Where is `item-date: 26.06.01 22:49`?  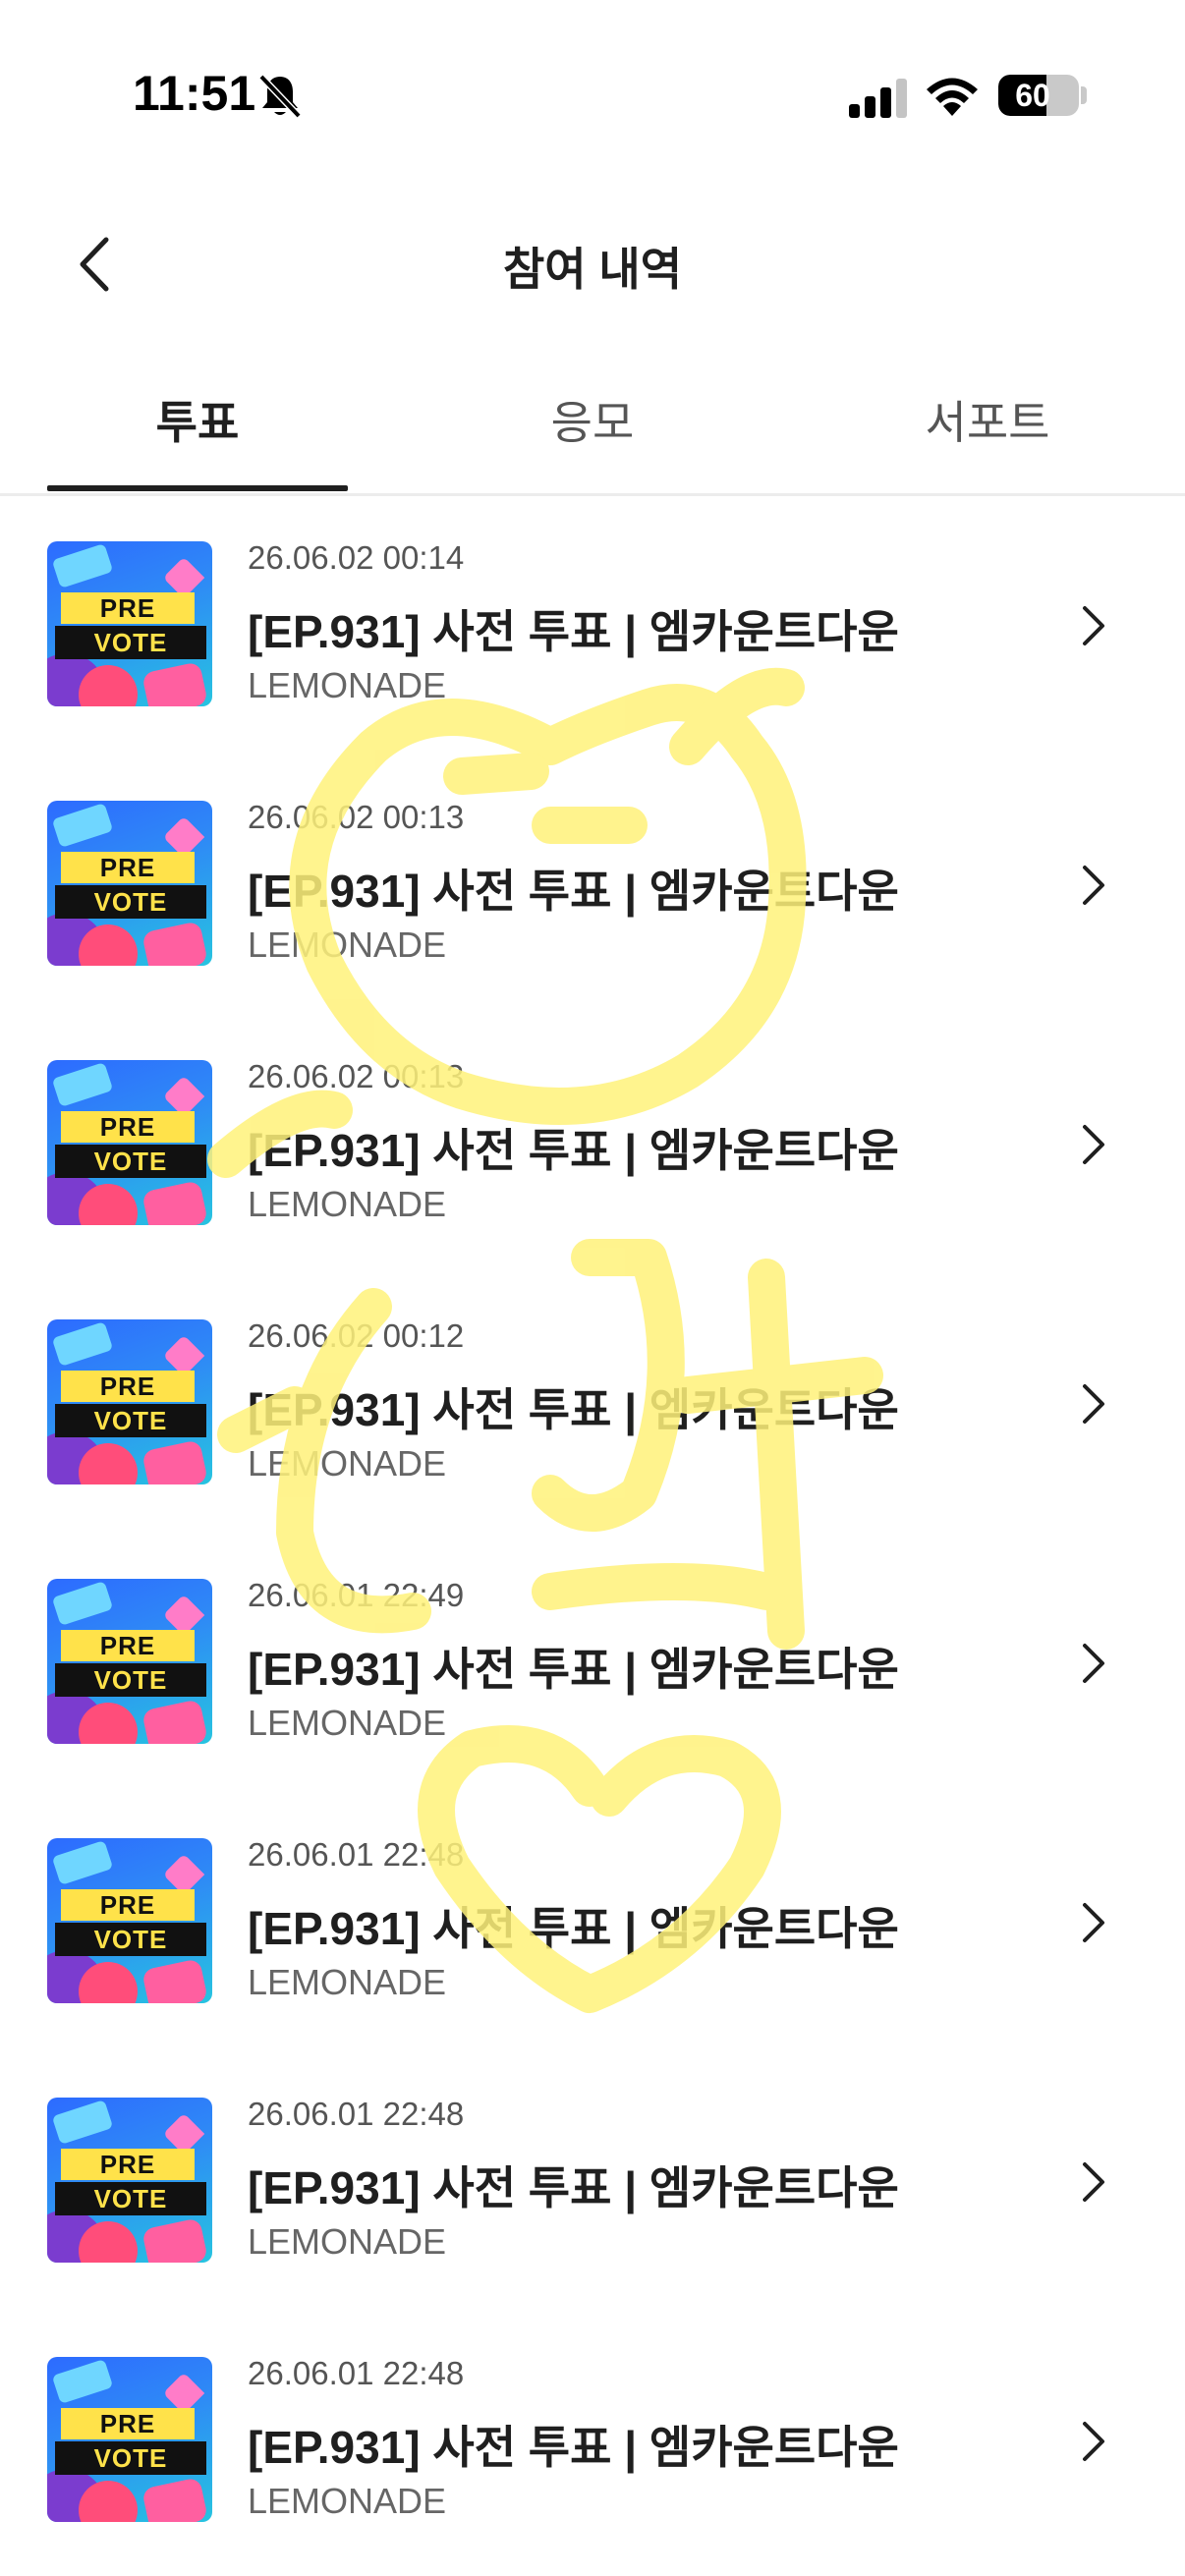
item-date: 26.06.01 22:49 is located at coordinates (356, 1595).